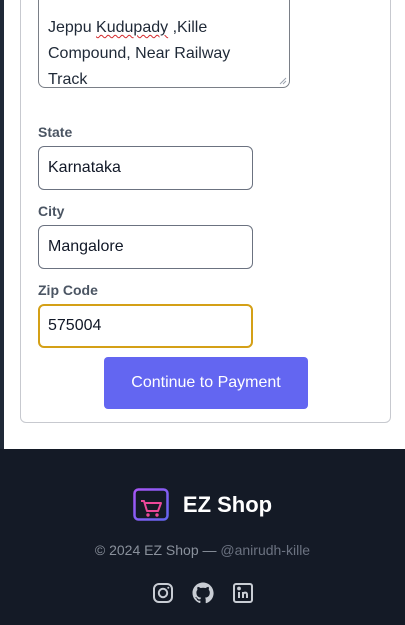  I want to click on continue-to-payment-button: Continue to Payment, so click(206, 383).